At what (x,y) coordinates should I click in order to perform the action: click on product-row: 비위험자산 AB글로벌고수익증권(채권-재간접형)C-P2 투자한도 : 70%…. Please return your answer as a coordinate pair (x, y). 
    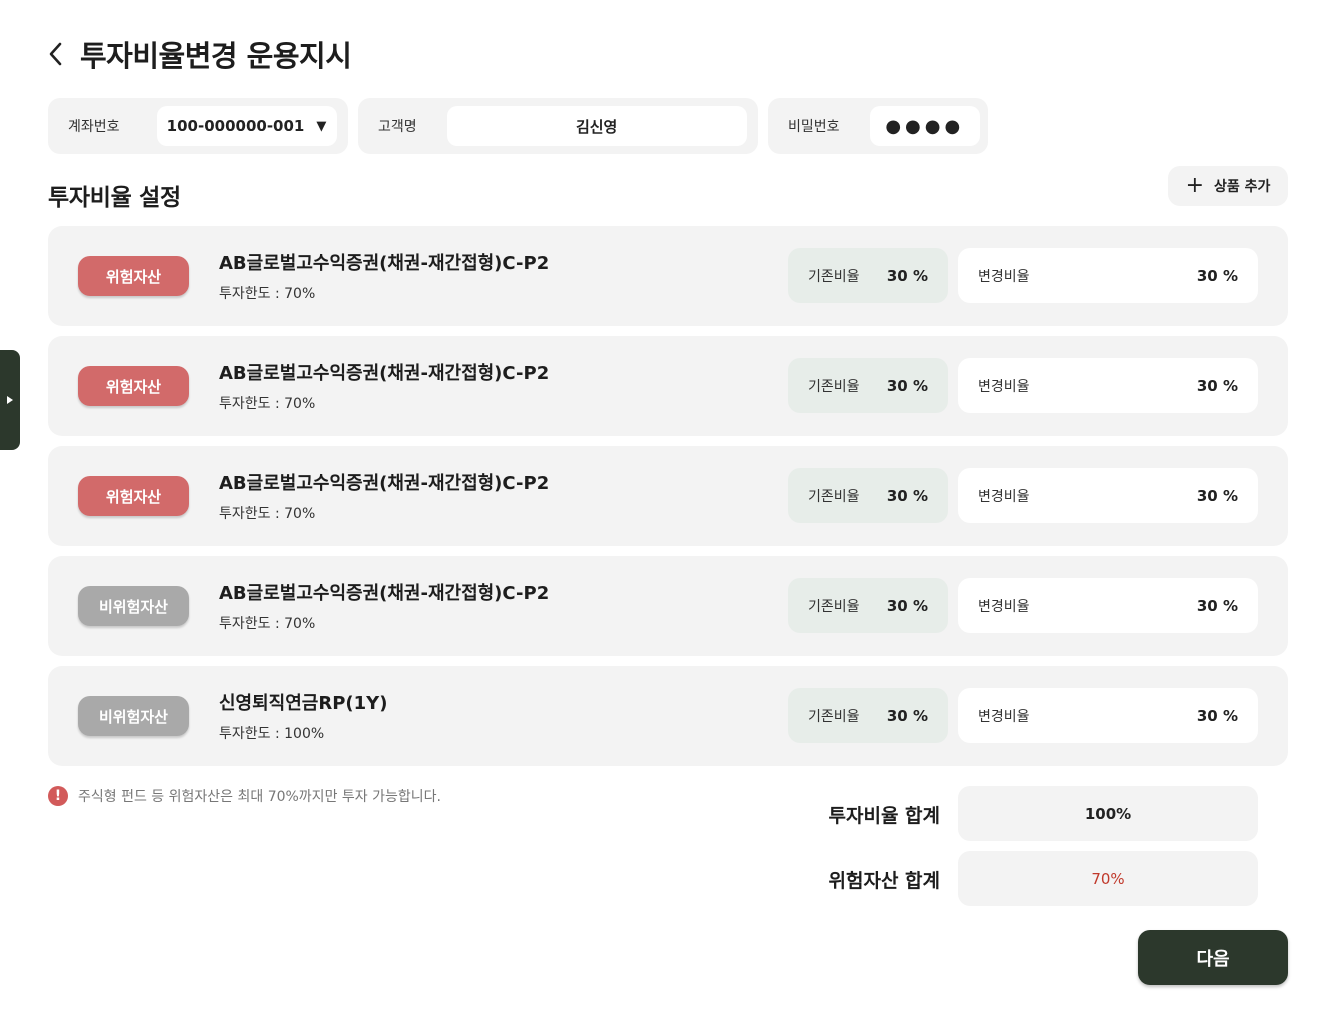
    Looking at the image, I should click on (668, 606).